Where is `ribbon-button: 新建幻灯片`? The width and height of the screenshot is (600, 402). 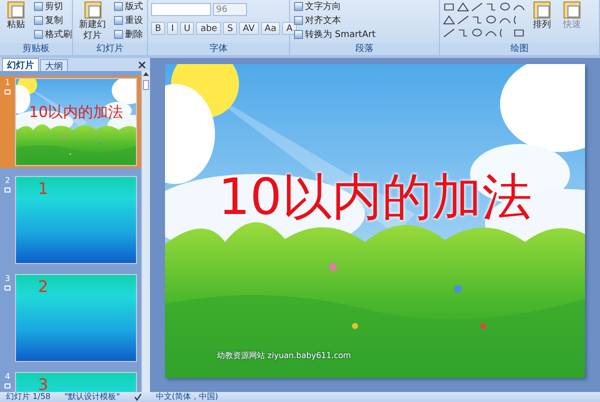
ribbon-button: 新建幻灯片 is located at coordinates (92, 21).